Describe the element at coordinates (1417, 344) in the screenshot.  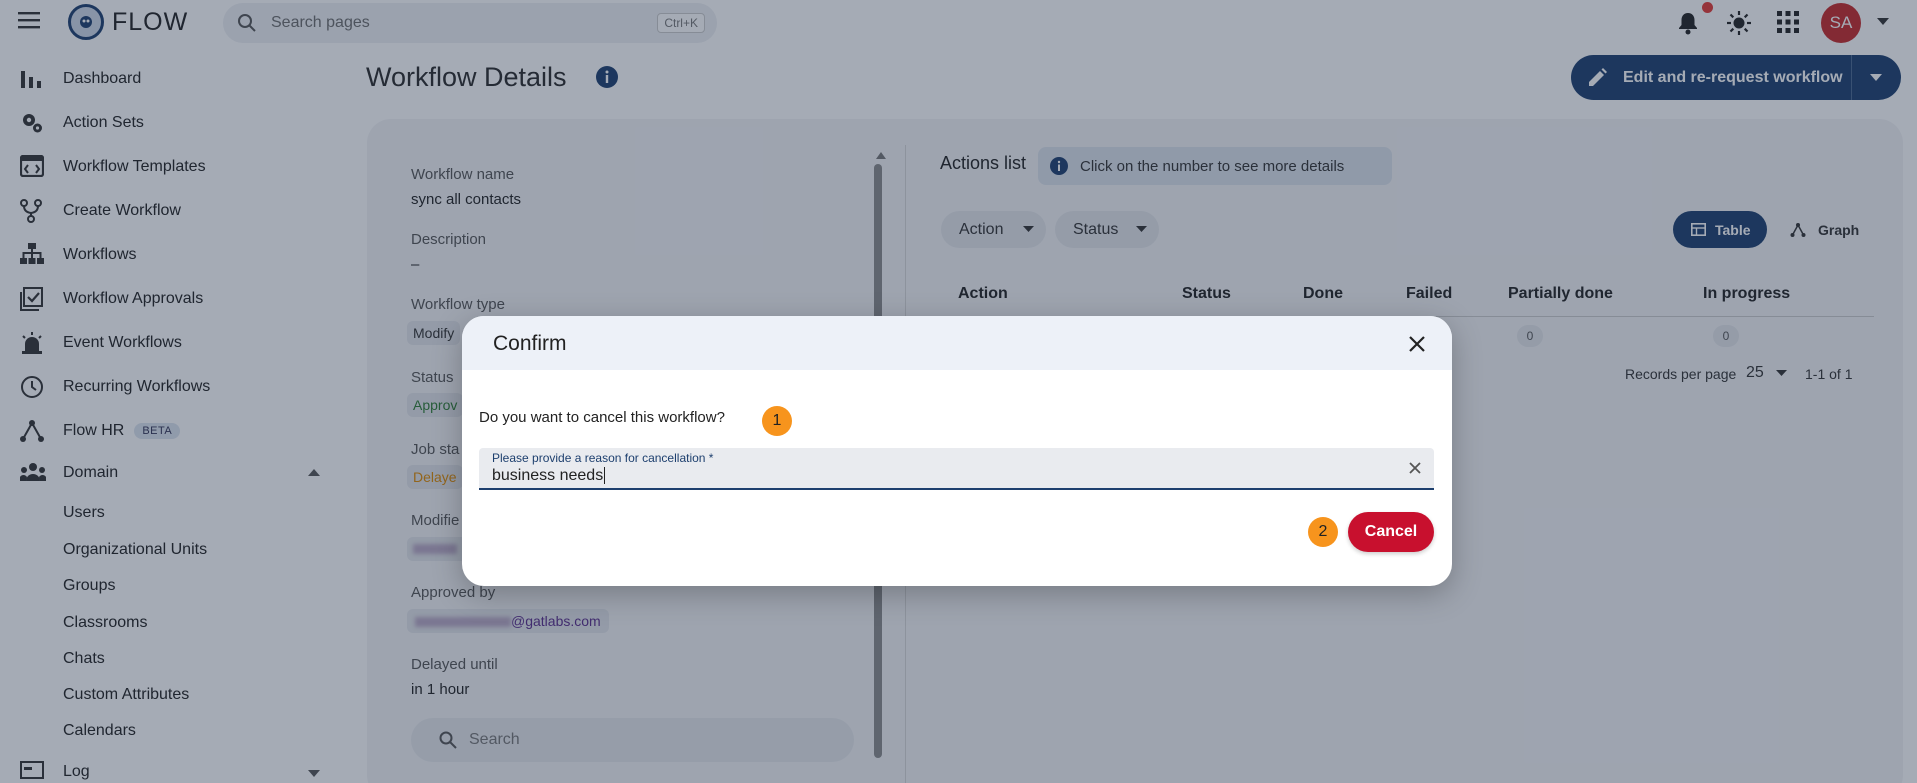
I see `close-icon` at that location.